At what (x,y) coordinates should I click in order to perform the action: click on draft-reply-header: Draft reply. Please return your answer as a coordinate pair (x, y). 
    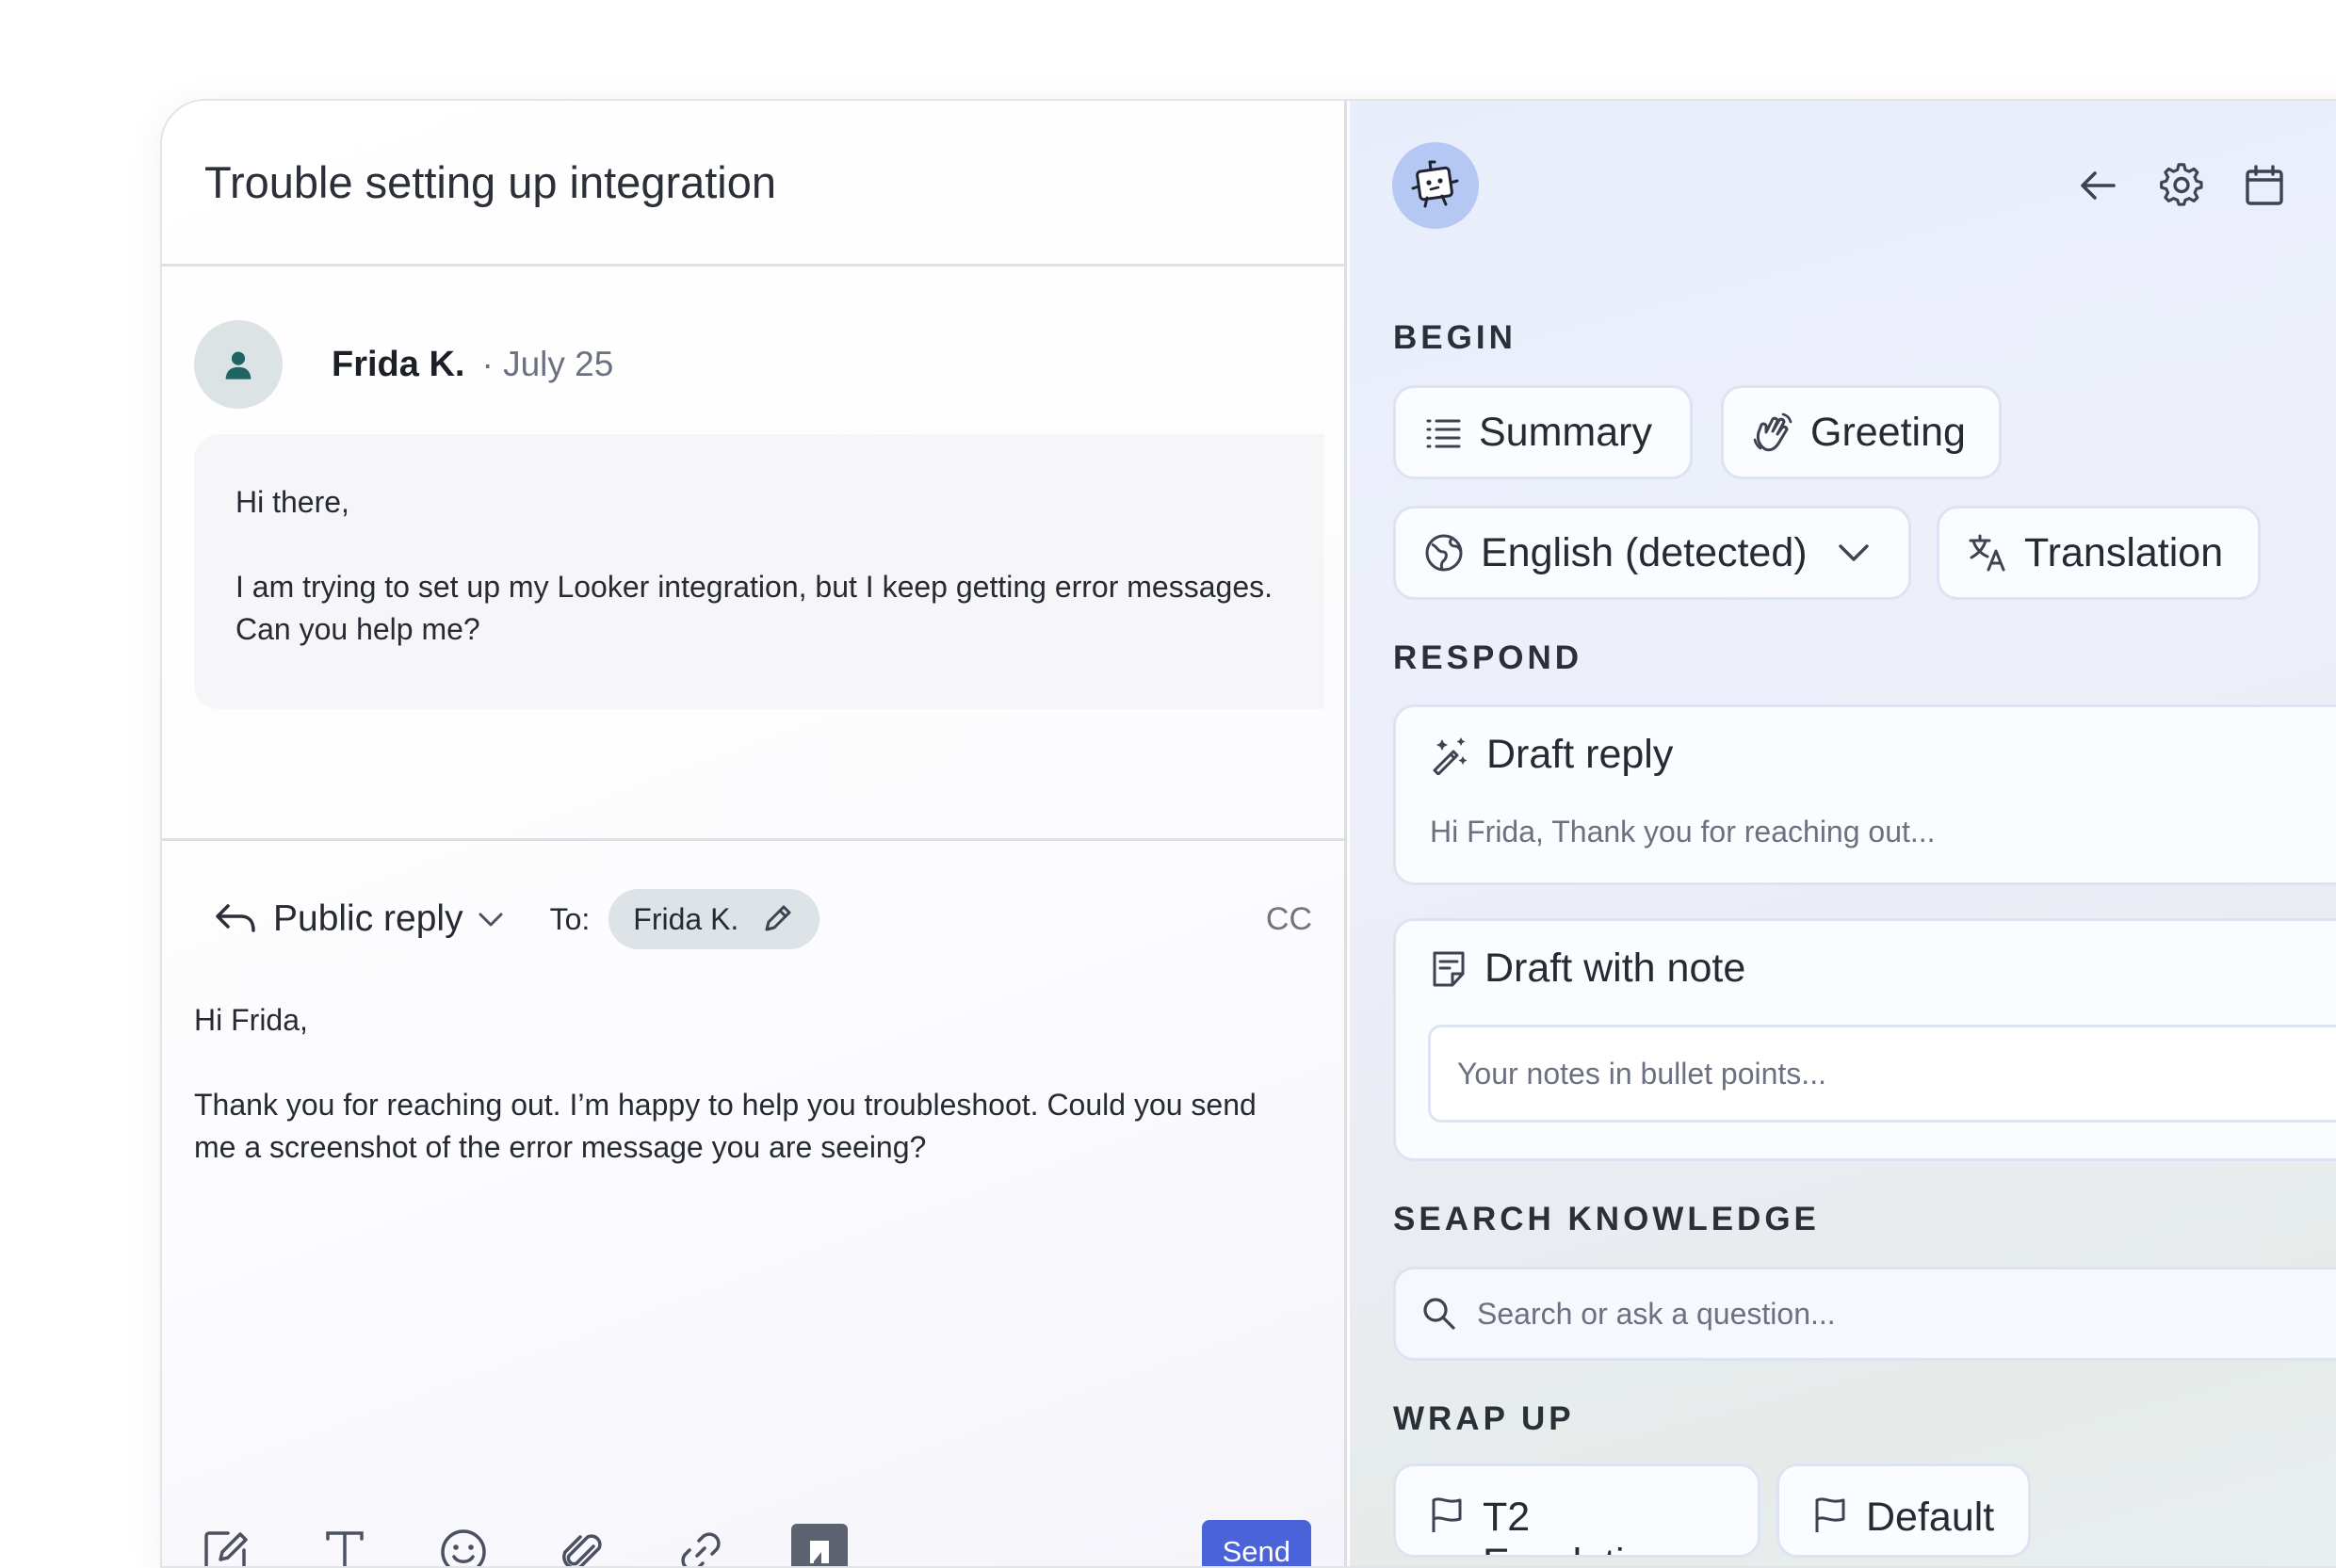
    Looking at the image, I should click on (1551, 755).